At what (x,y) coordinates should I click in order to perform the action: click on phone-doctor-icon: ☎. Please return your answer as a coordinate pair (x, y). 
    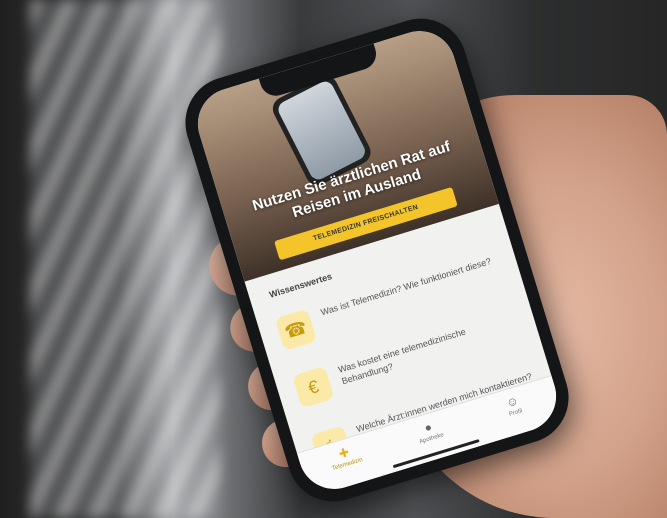
    Looking at the image, I should click on (296, 330).